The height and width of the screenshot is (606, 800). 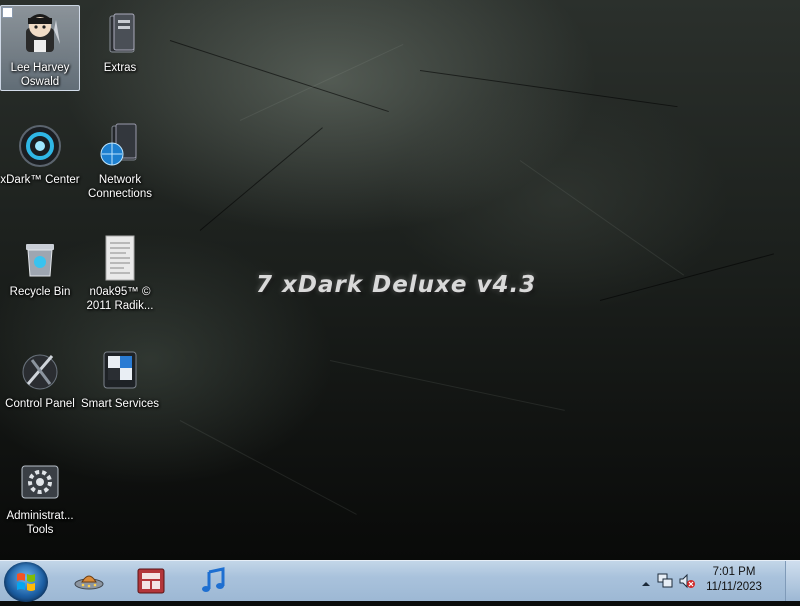 I want to click on ufo-icon, so click(x=89, y=582).